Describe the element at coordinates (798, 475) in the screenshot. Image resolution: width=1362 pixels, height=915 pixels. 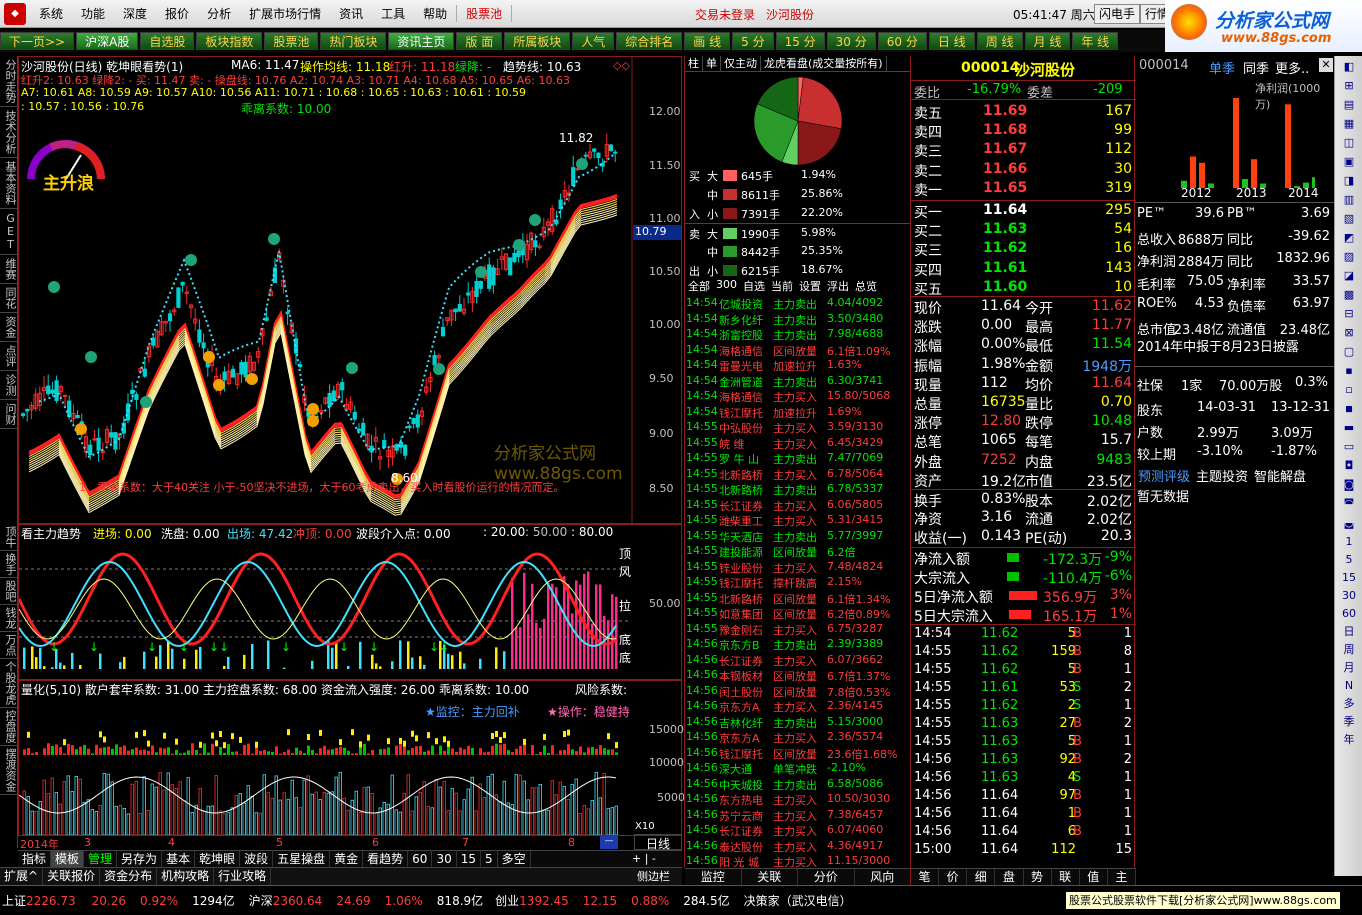
I see `news-row: 14:55 北新路桥 主力买入 6.78/5064` at that location.